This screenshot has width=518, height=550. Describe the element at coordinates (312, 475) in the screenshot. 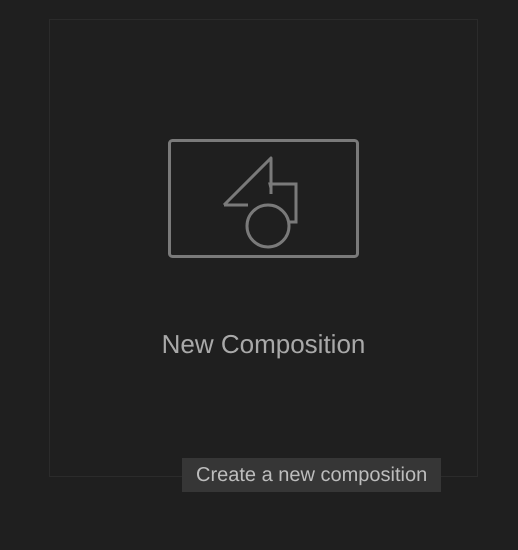

I see `tooltip: Create a new composition` at that location.